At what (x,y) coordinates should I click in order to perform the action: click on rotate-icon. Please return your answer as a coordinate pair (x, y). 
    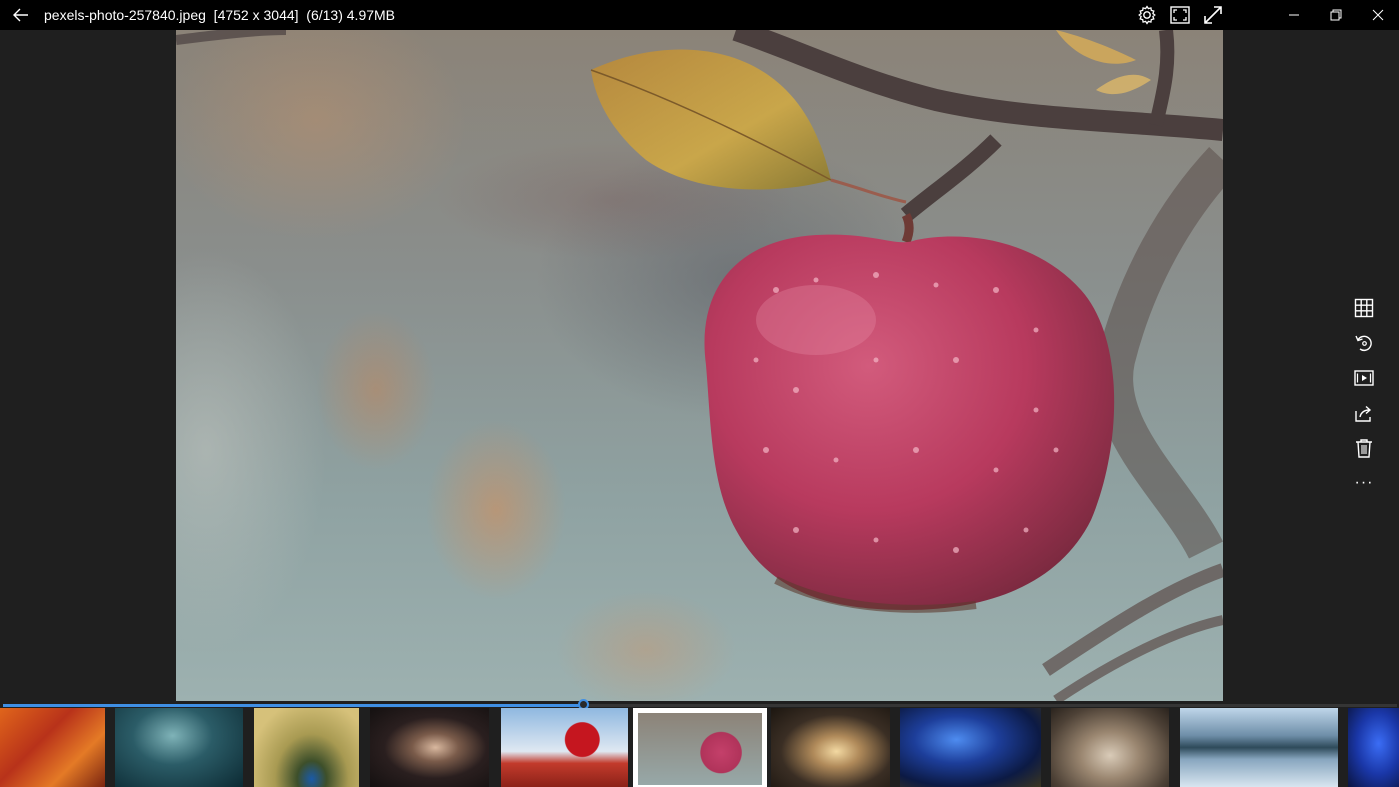
    Looking at the image, I should click on (1363, 343).